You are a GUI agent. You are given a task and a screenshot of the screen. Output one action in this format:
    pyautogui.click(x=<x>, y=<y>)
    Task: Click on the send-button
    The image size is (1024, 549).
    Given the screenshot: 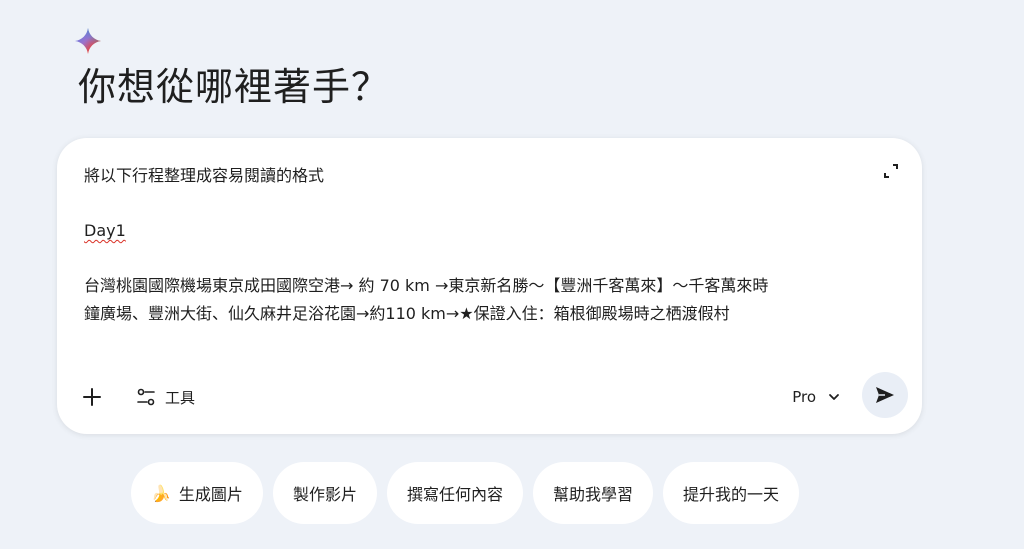 What is the action you would take?
    pyautogui.click(x=885, y=395)
    